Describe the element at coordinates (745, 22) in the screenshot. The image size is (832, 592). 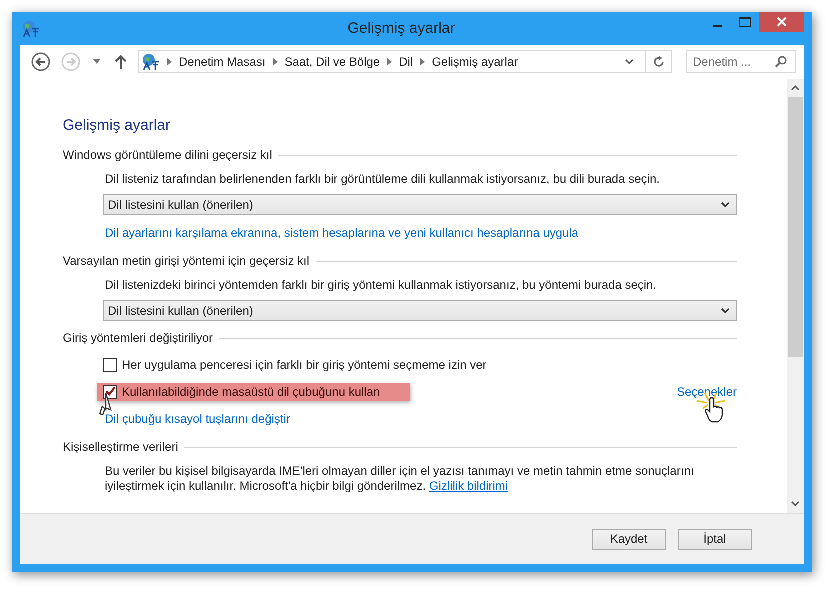
I see `maximize-icon` at that location.